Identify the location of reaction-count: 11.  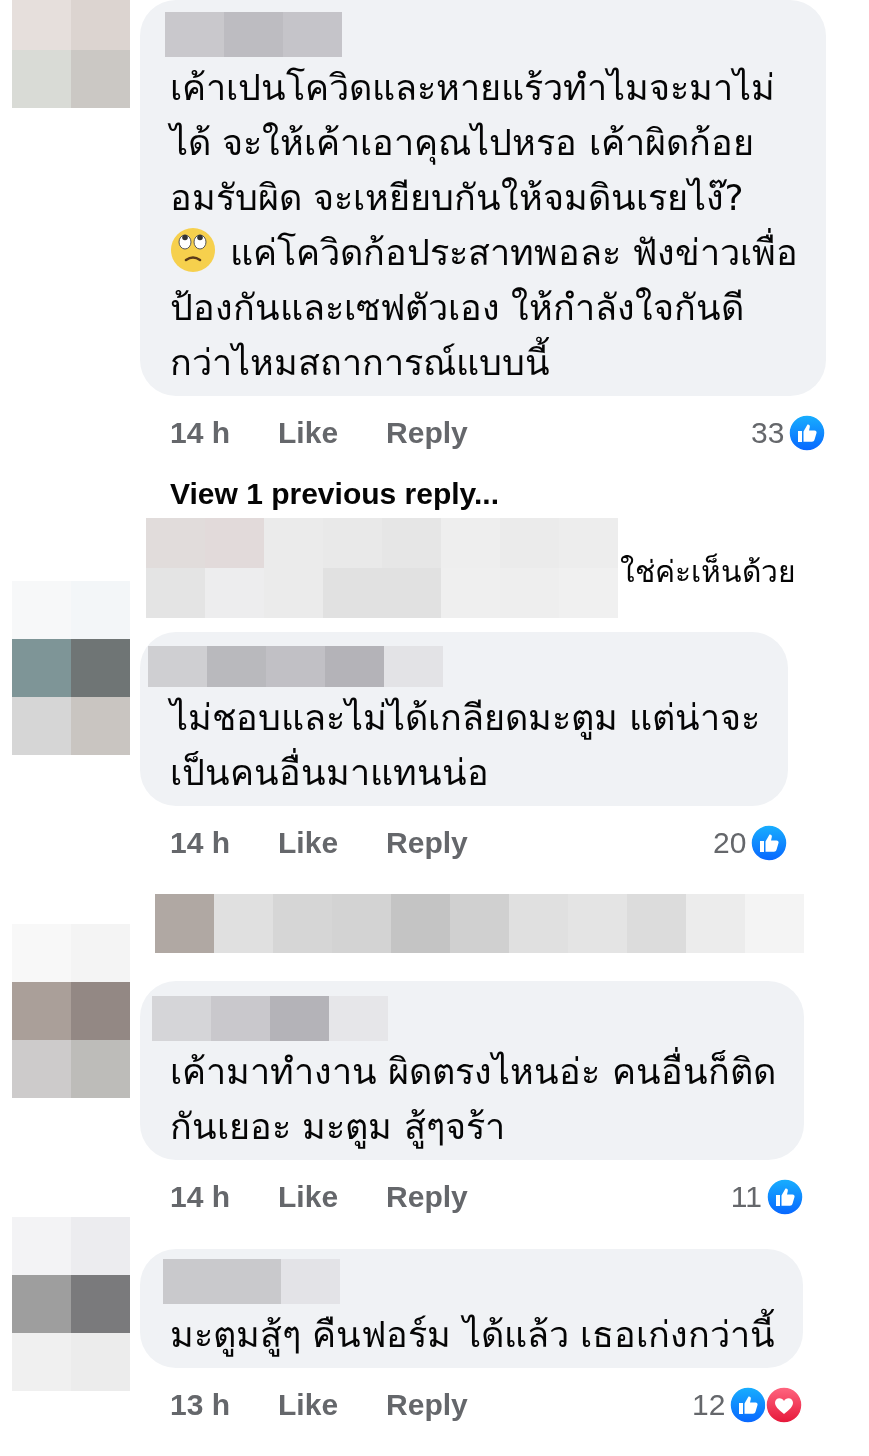
(746, 1197).